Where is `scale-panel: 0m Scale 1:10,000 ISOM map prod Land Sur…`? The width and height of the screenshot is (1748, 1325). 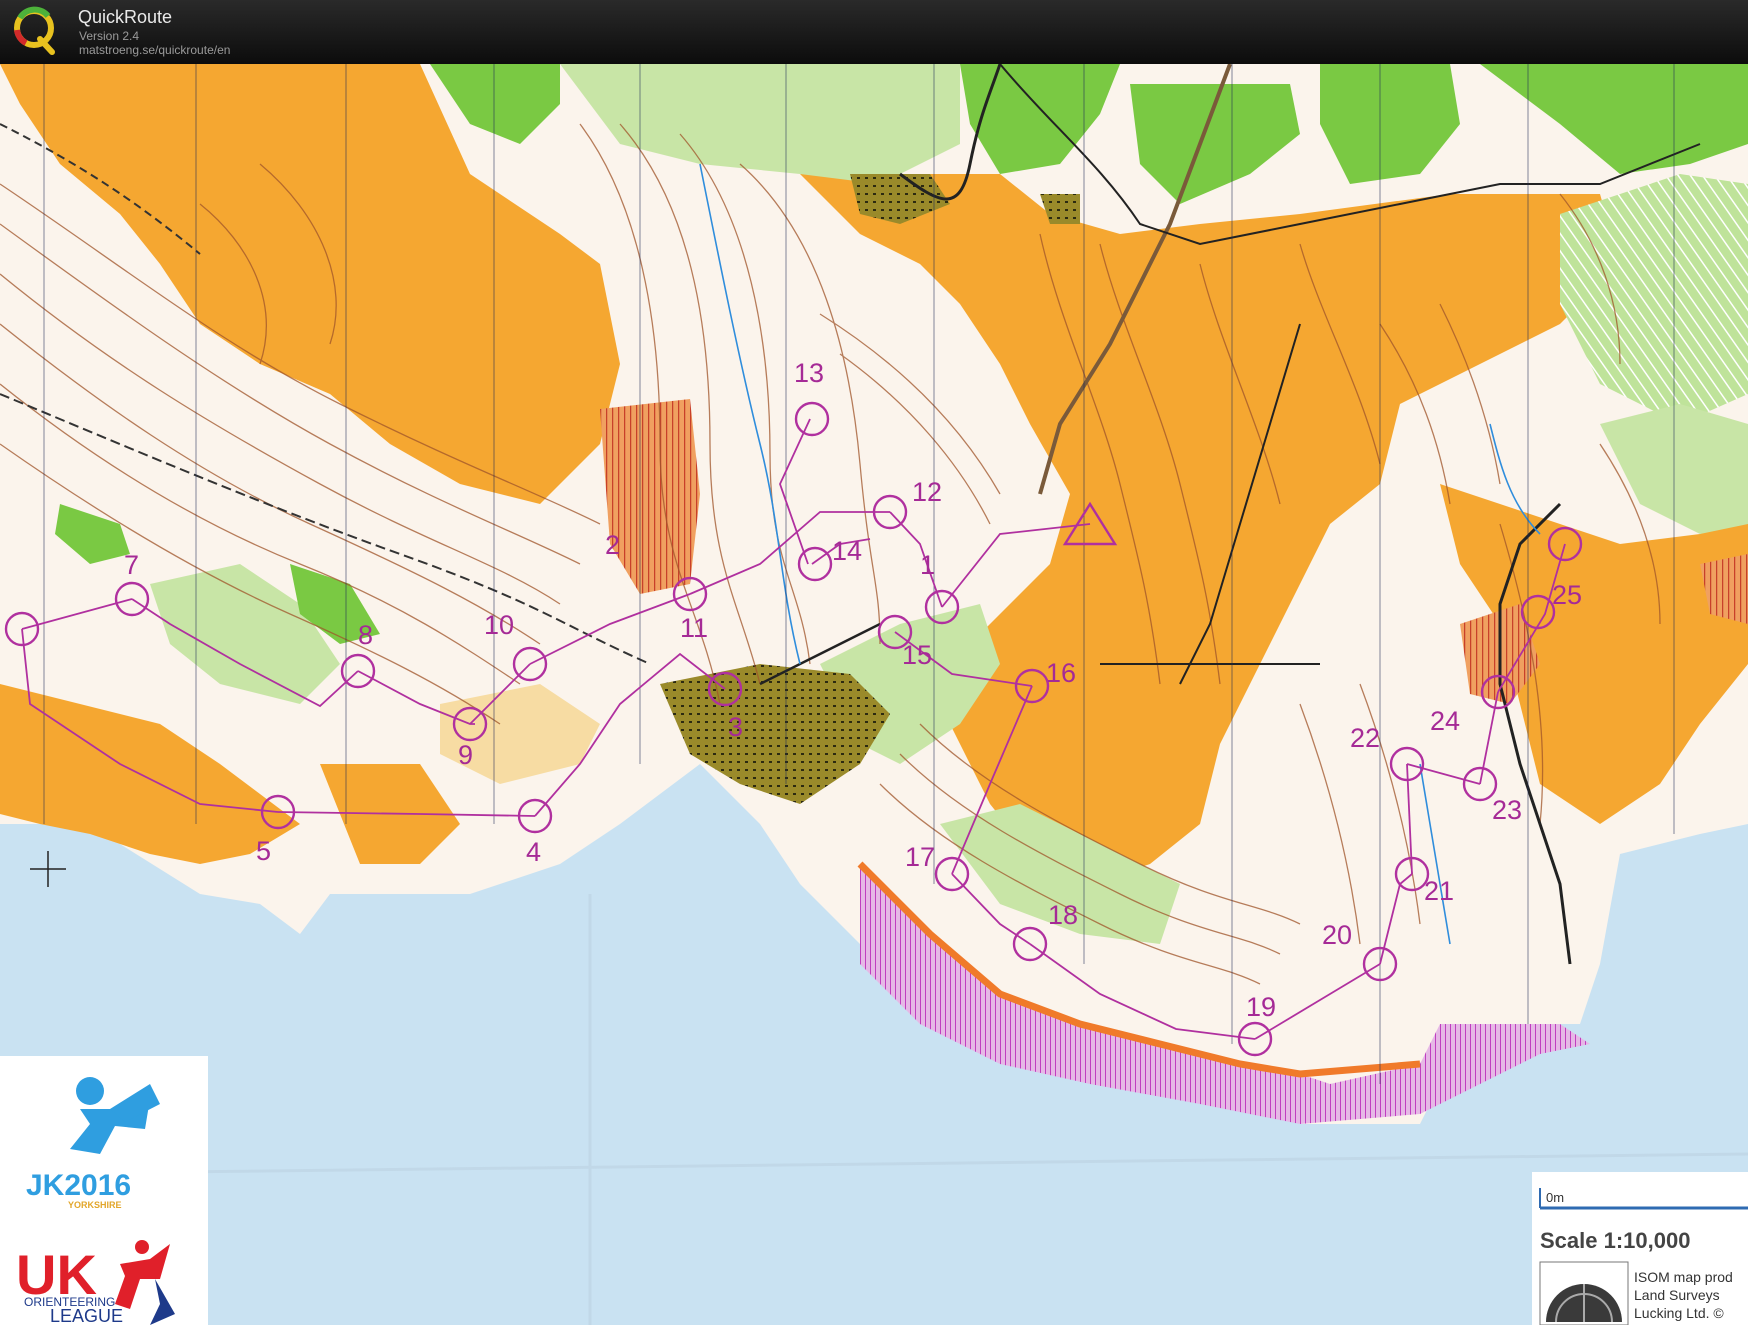
scale-panel: 0m Scale 1:10,000 ISOM map prod Land Sur… is located at coordinates (1640, 1248).